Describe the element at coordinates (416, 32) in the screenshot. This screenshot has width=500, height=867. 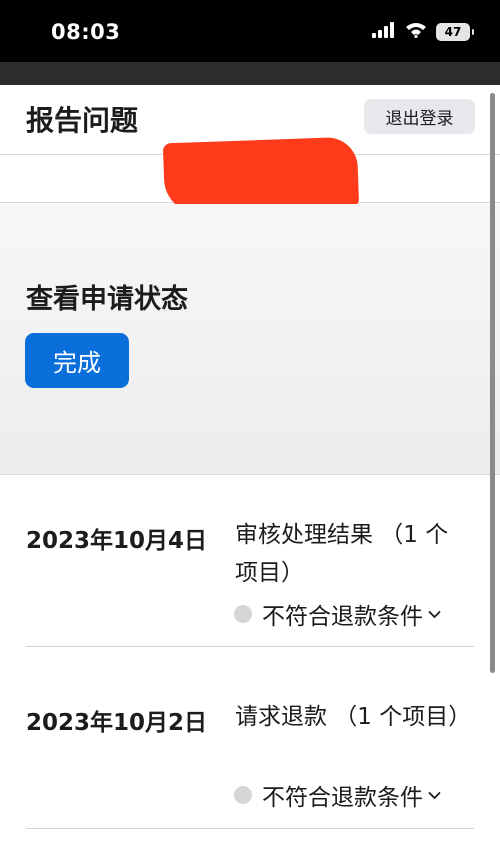
I see `wifi-icon` at that location.